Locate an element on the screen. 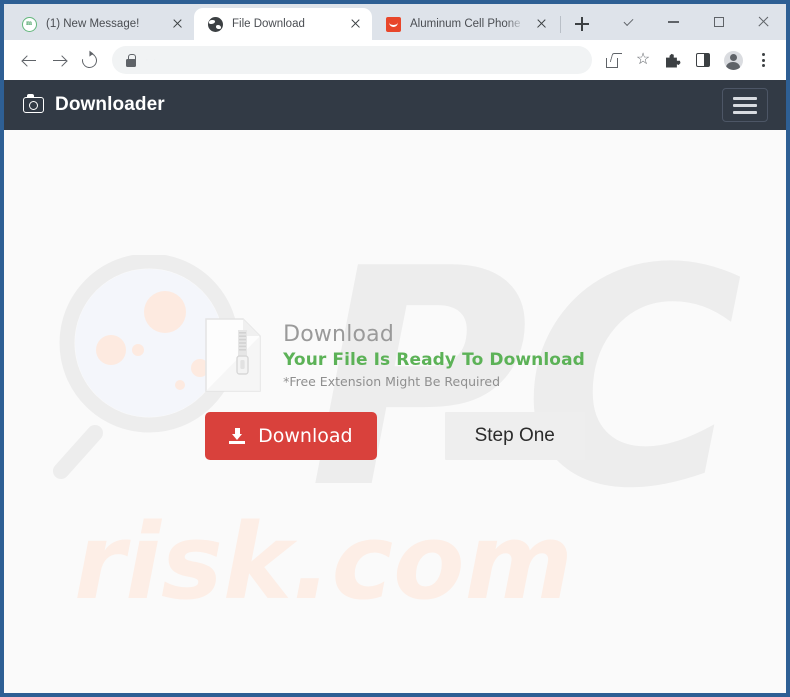  zip-file-icon is located at coordinates (233, 355).